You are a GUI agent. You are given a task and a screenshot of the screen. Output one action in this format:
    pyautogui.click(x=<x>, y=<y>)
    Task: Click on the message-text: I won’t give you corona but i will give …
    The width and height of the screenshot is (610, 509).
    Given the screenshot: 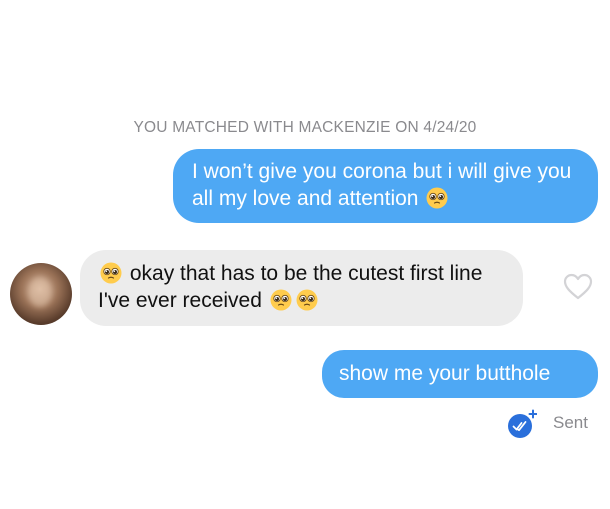 What is the action you would take?
    pyautogui.click(x=382, y=185)
    